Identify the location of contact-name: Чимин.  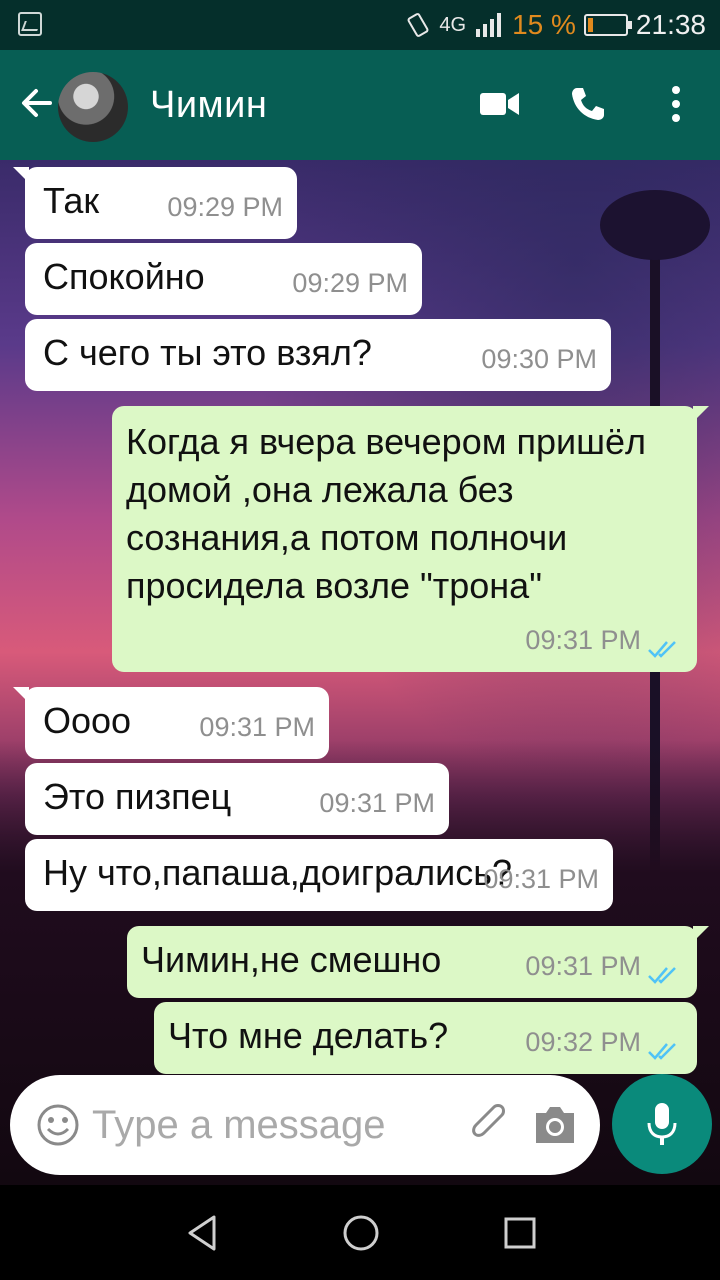
(208, 105).